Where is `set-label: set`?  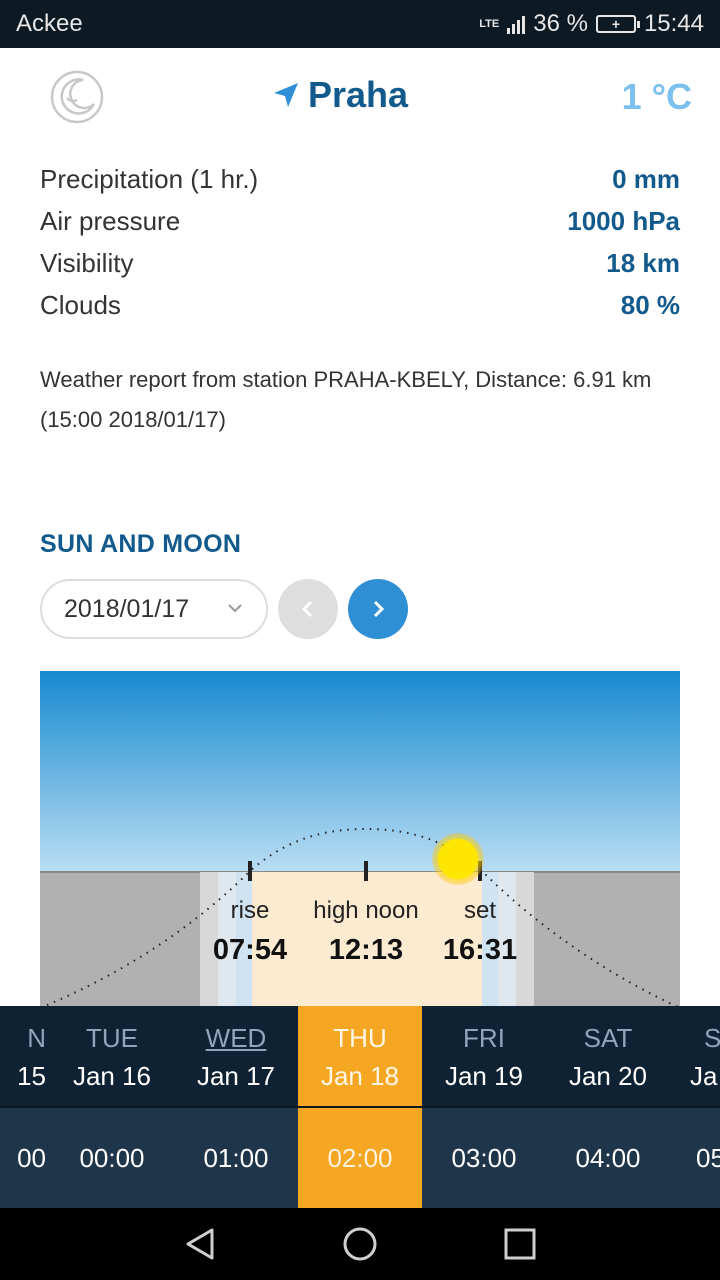 set-label: set is located at coordinates (480, 910).